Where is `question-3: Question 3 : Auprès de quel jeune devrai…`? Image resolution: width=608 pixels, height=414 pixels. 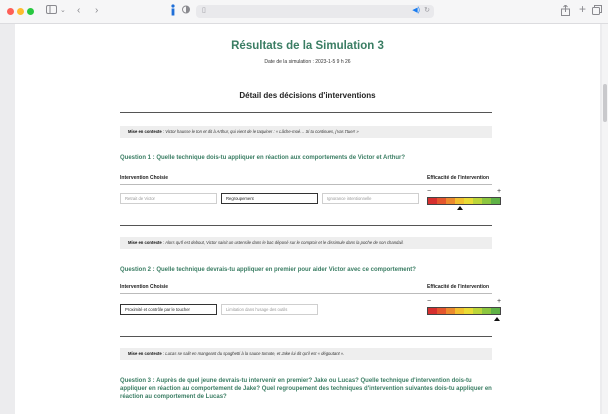 question-3: Question 3 : Auprès de quel jeune devrai… is located at coordinates (306, 389).